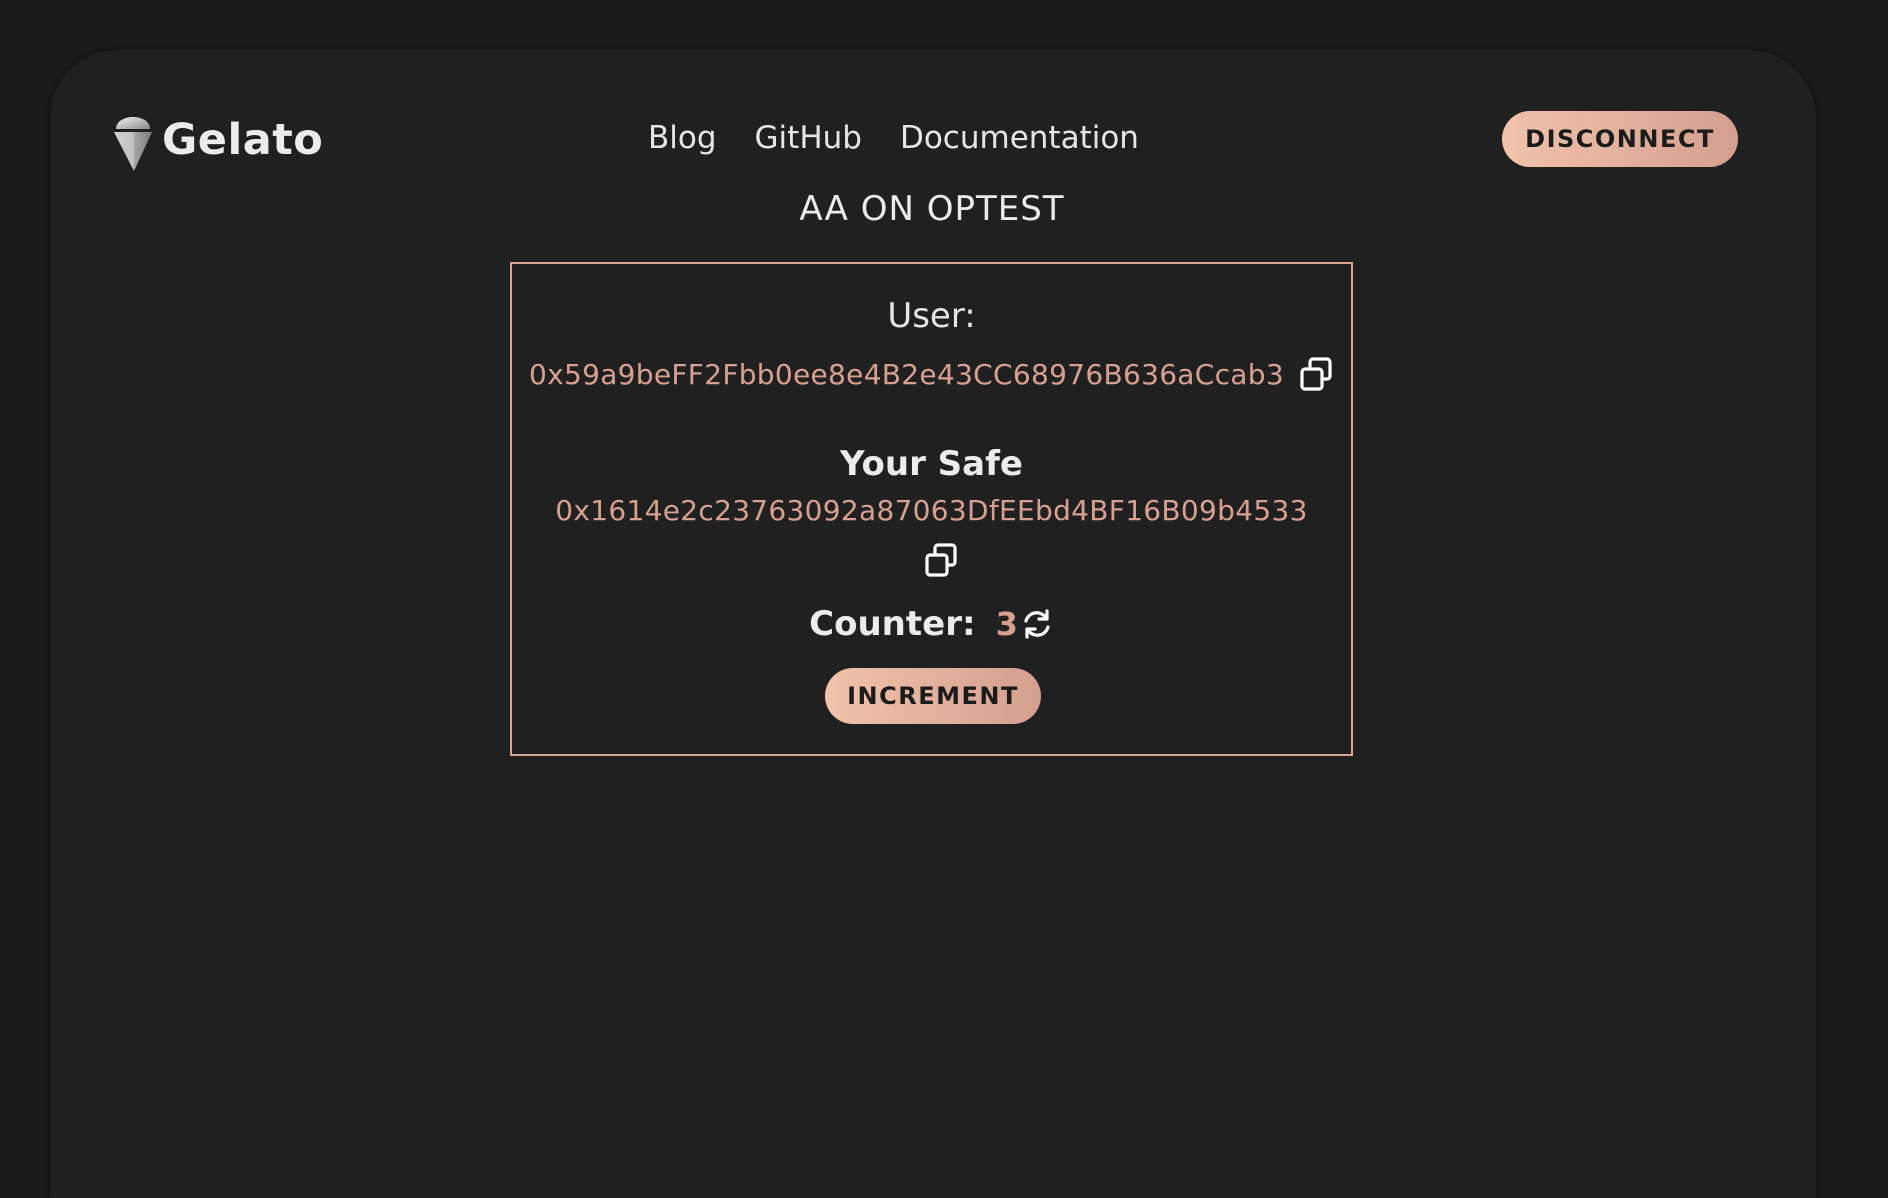  I want to click on ice-cream-cone-icon, so click(133, 144).